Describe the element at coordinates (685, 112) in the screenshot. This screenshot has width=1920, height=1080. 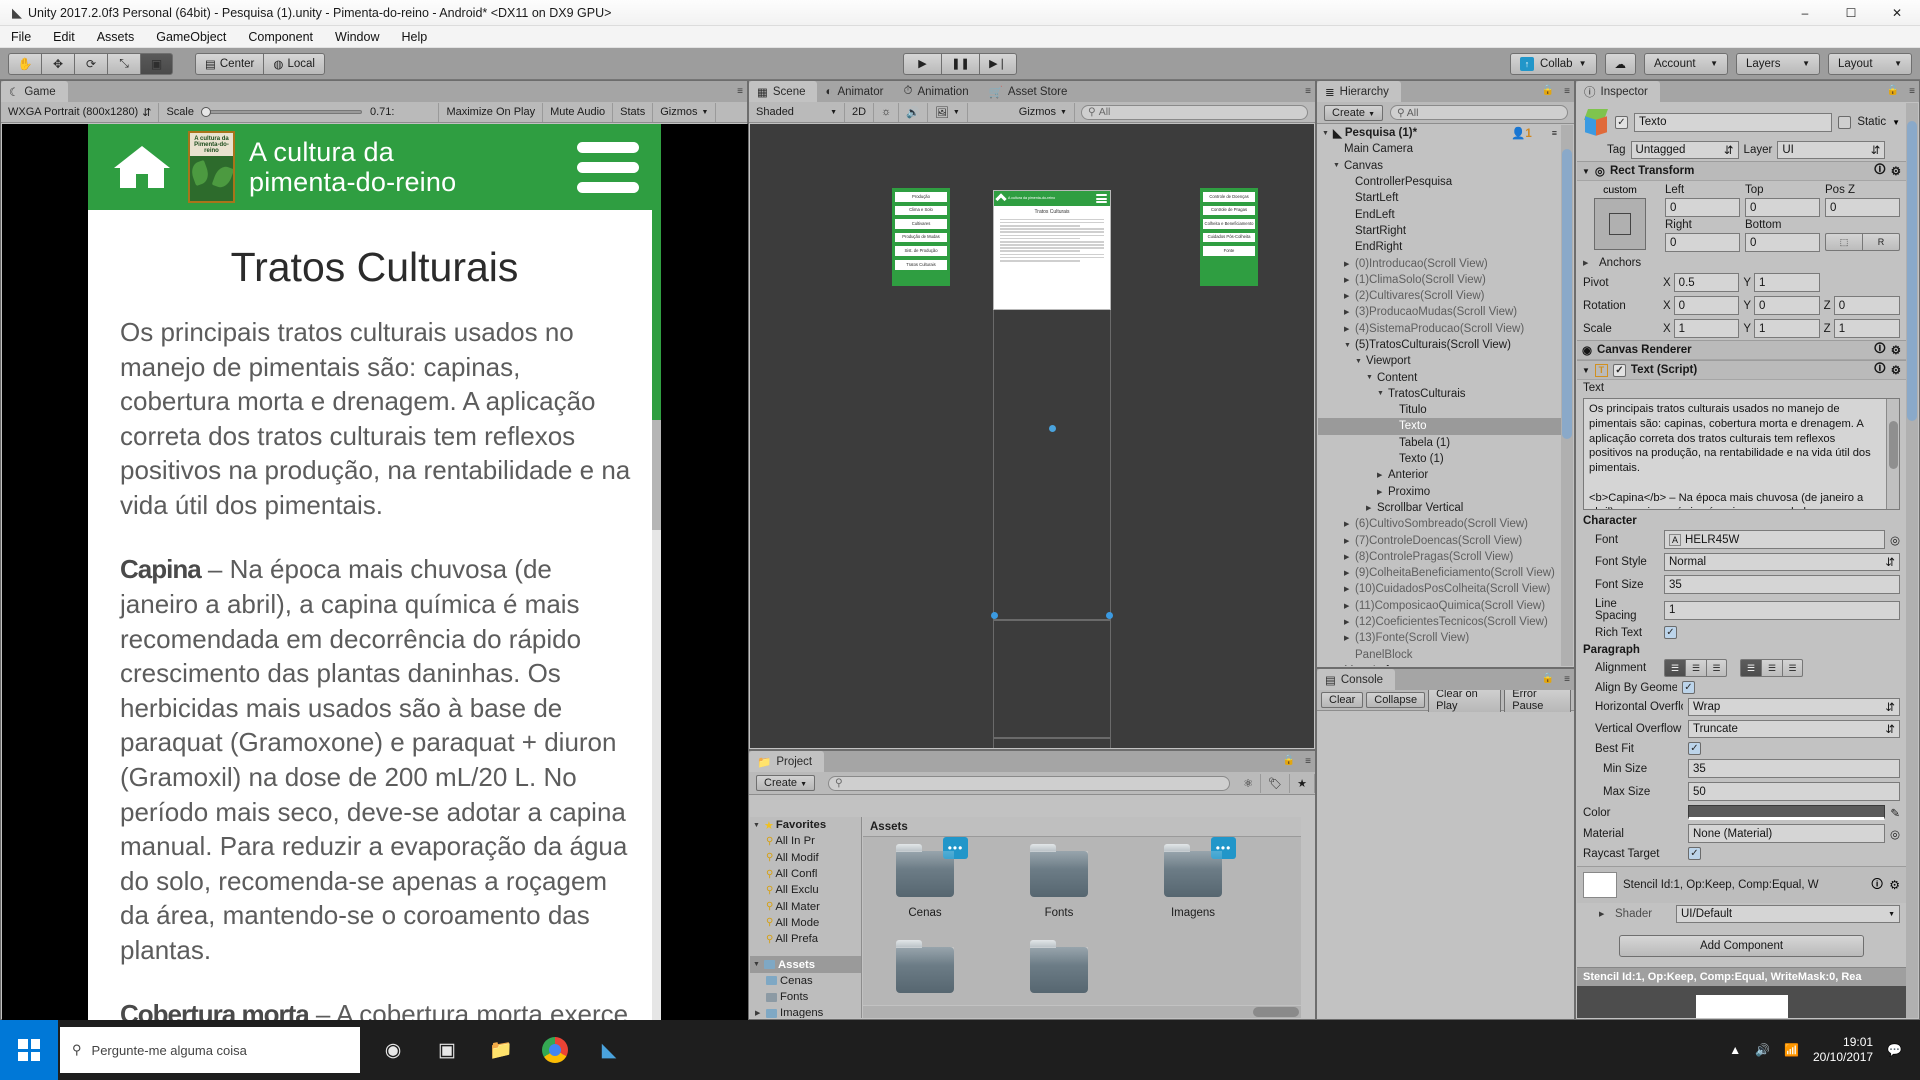
I see `game-gizmos-dropdown: Gizmos ▼` at that location.